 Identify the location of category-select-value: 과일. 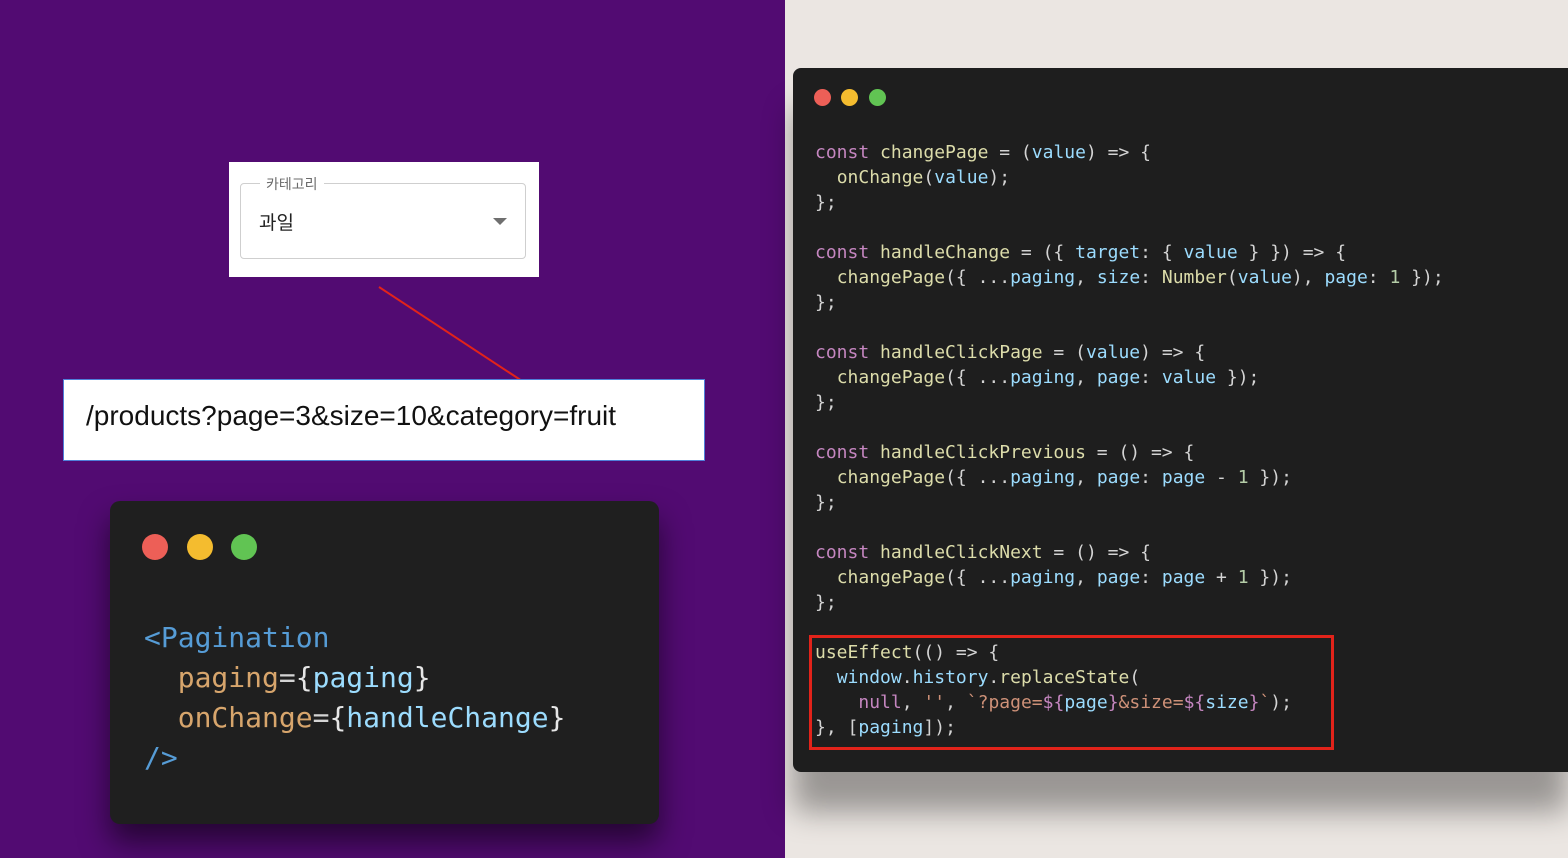
(276, 223).